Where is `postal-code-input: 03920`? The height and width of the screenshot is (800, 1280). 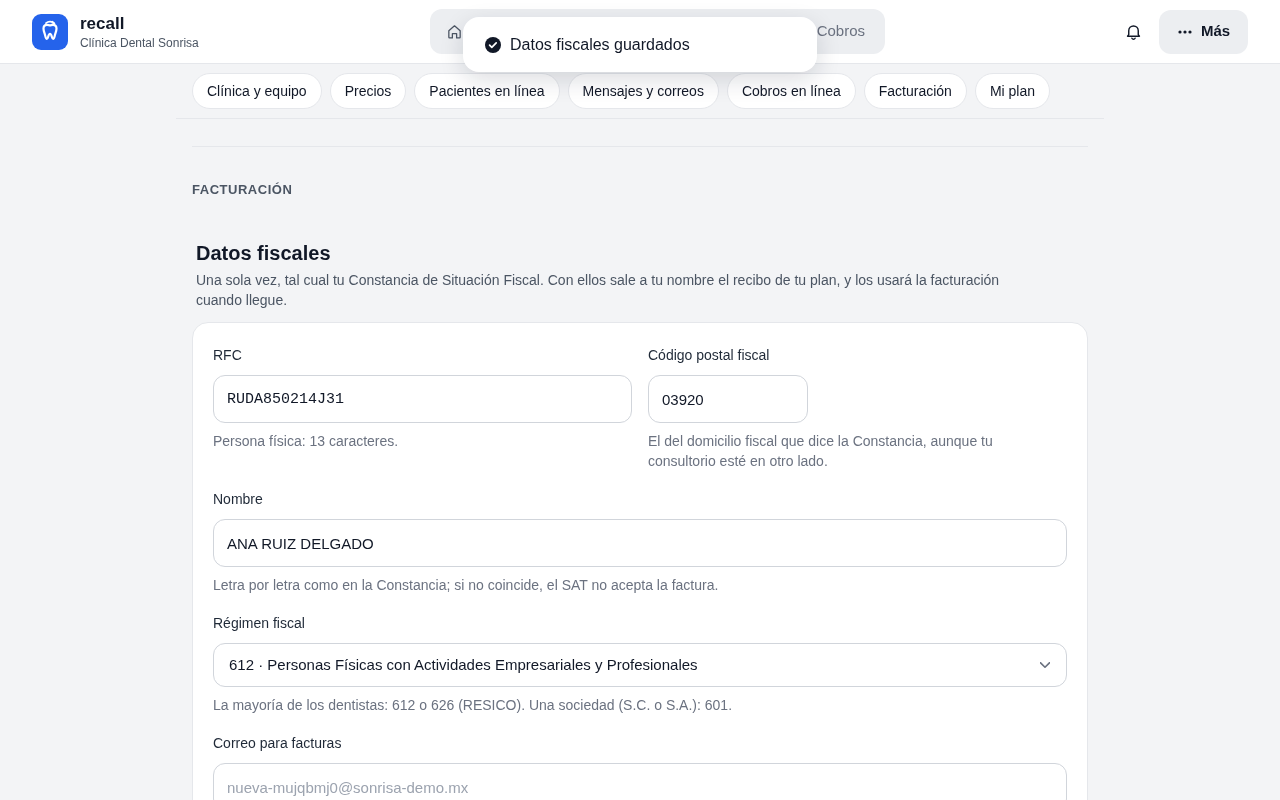 postal-code-input: 03920 is located at coordinates (728, 399).